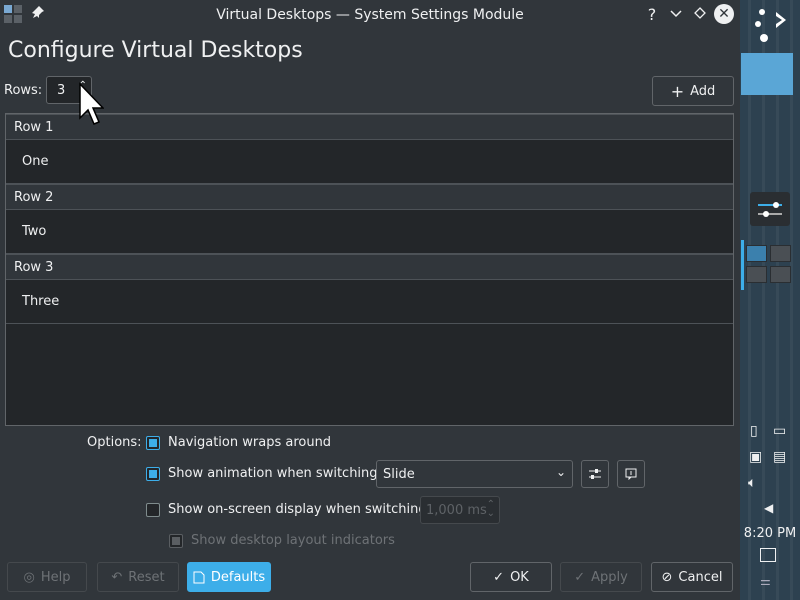 This screenshot has height=600, width=800. I want to click on spin-arrows-icon: ⌃ ⌄, so click(490, 509).